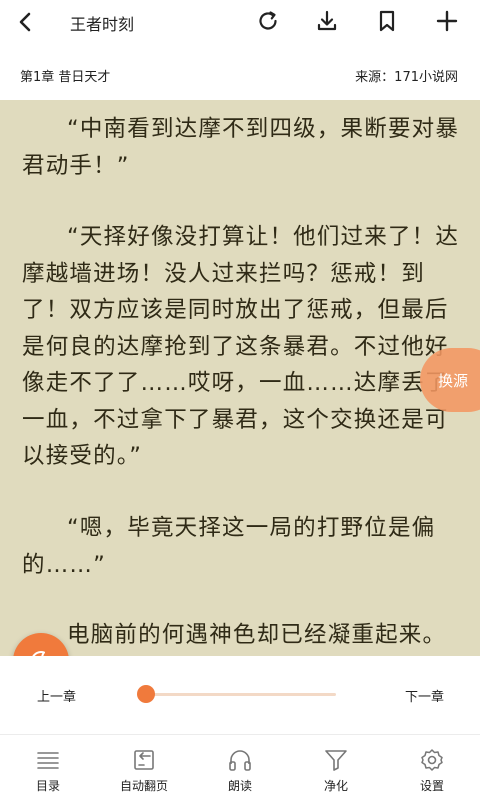  I want to click on gear-icon, so click(432, 760).